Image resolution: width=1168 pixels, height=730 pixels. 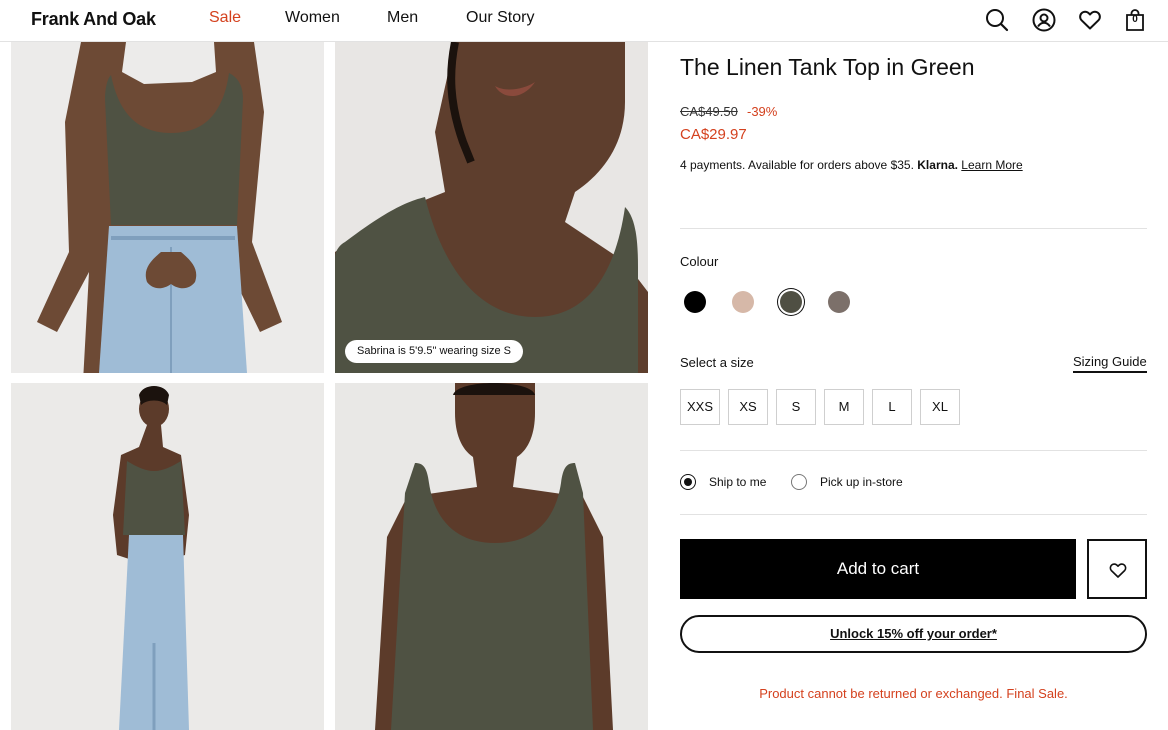 I want to click on search-icon, so click(x=997, y=20).